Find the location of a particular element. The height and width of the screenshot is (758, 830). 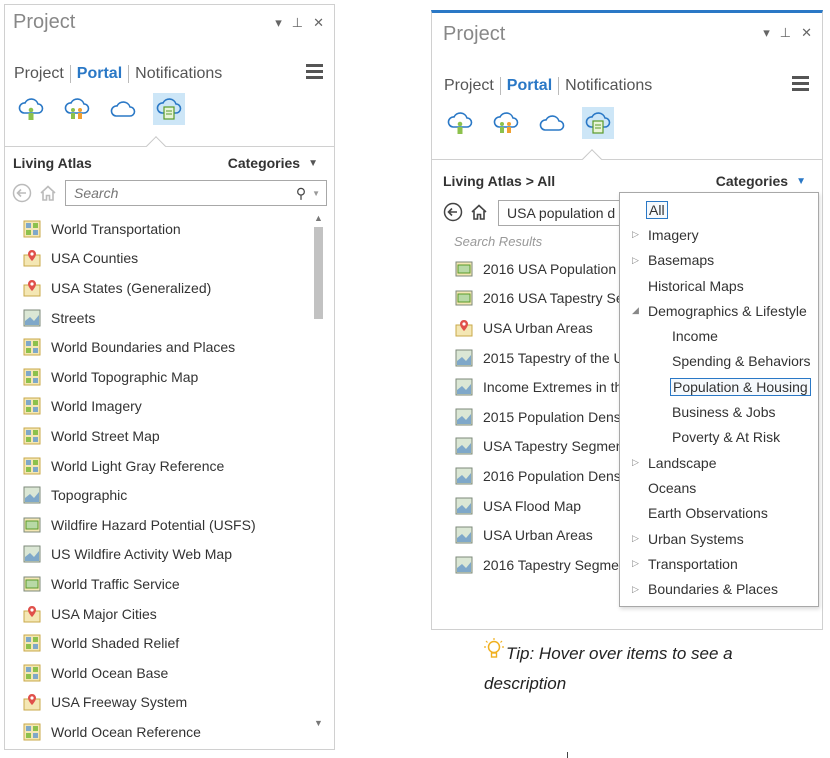

scroll-down-icon: ▼ is located at coordinates (318, 723).